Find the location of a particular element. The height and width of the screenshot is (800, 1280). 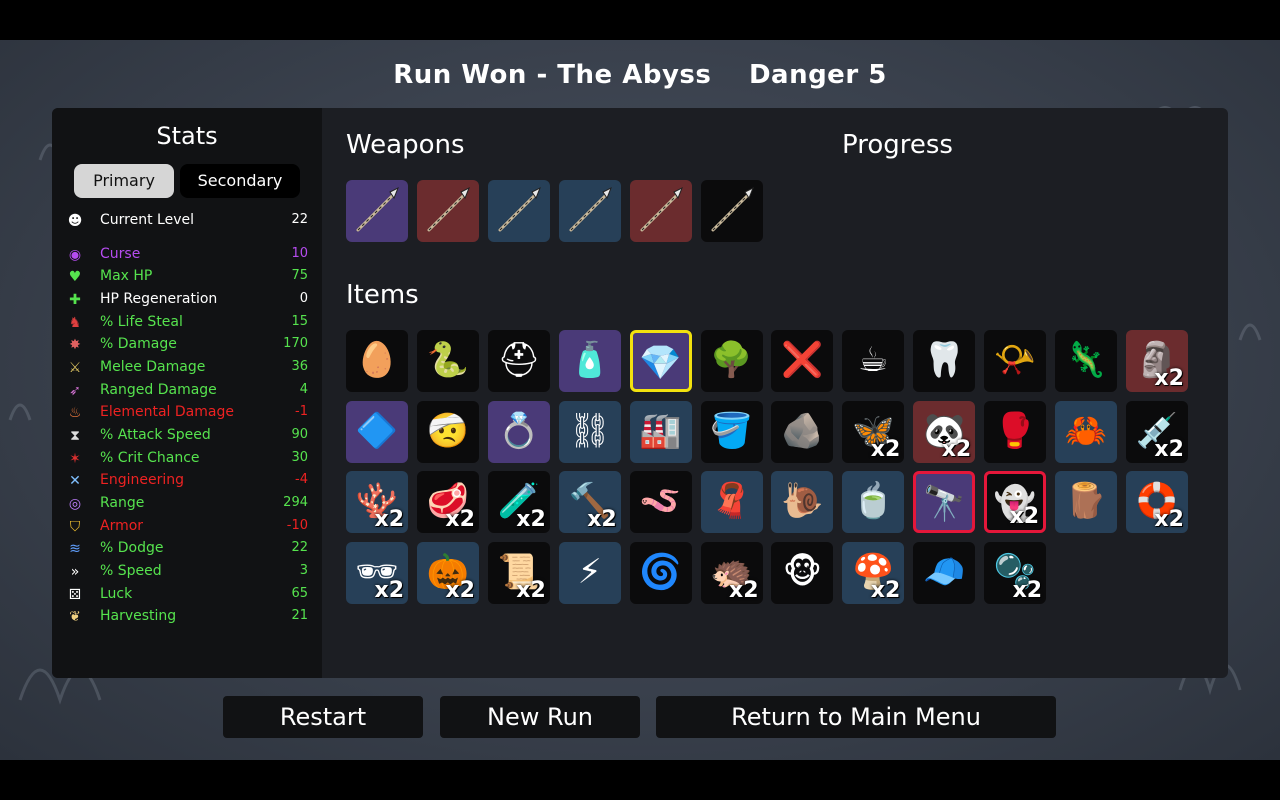

item-slot: 🪨 is located at coordinates (802, 431).